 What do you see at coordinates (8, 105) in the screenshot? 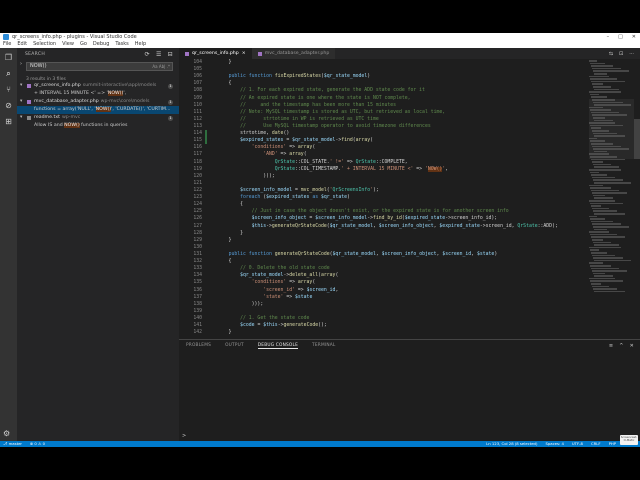
I see `debug-icon: ⊘` at bounding box center [8, 105].